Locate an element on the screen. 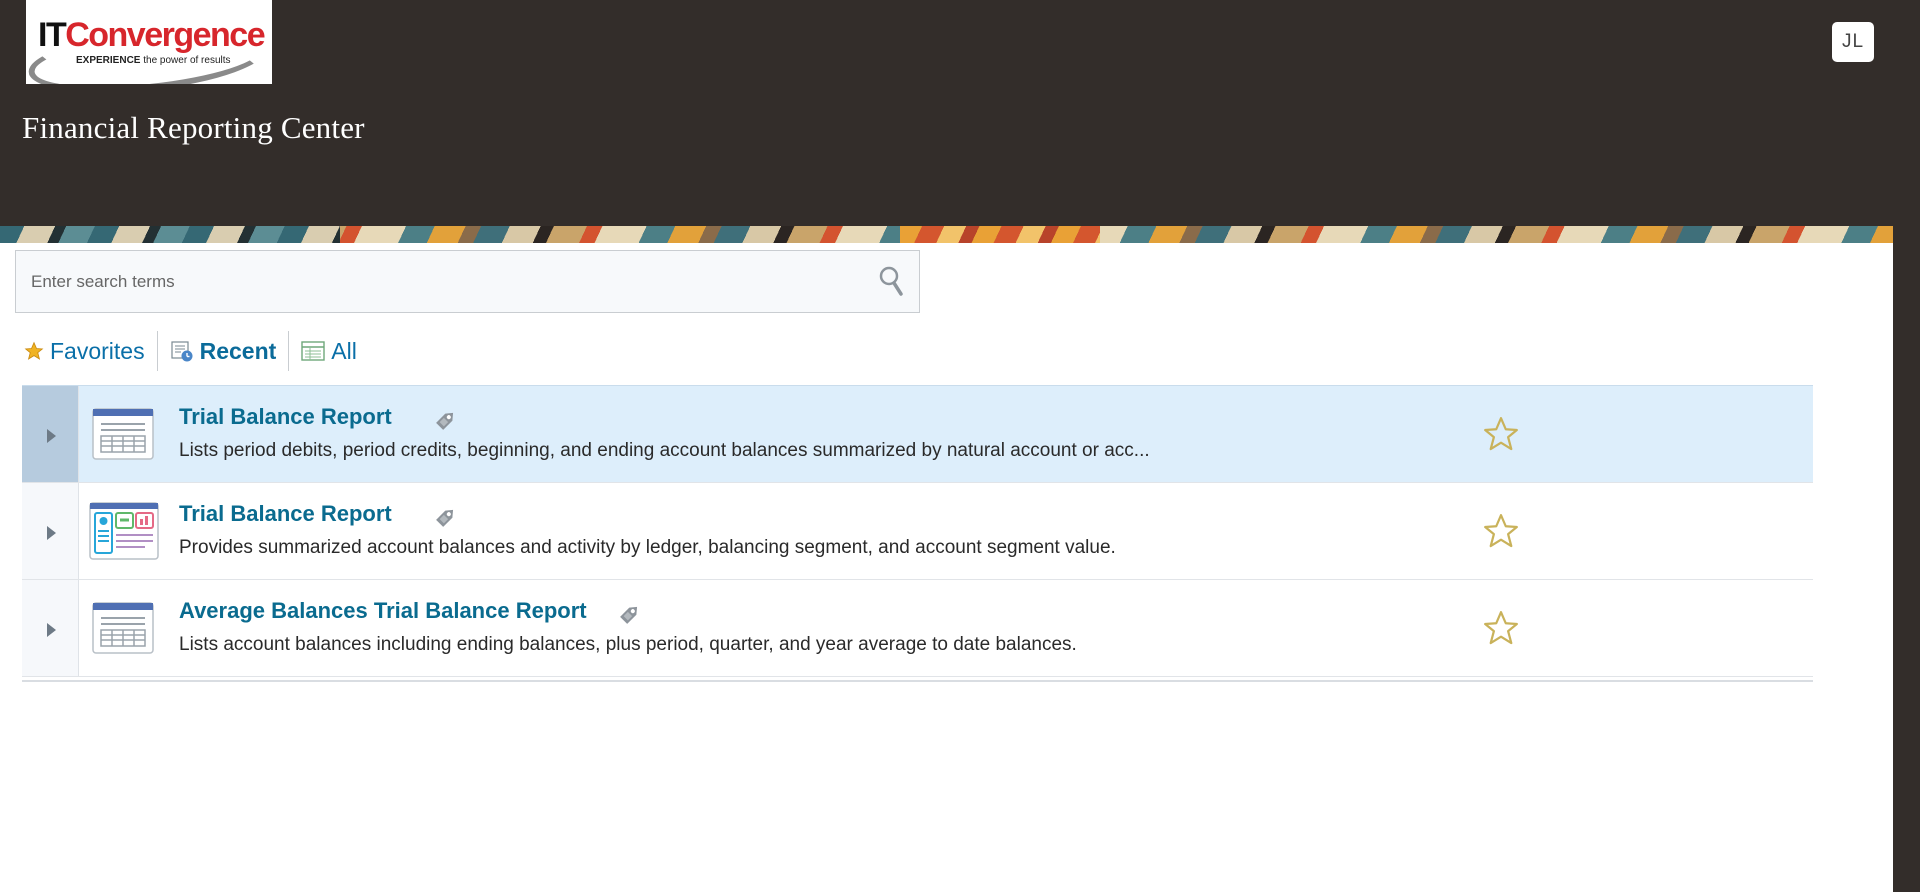 The height and width of the screenshot is (892, 1920). logo-wordmark: ITConvergence is located at coordinates (152, 35).